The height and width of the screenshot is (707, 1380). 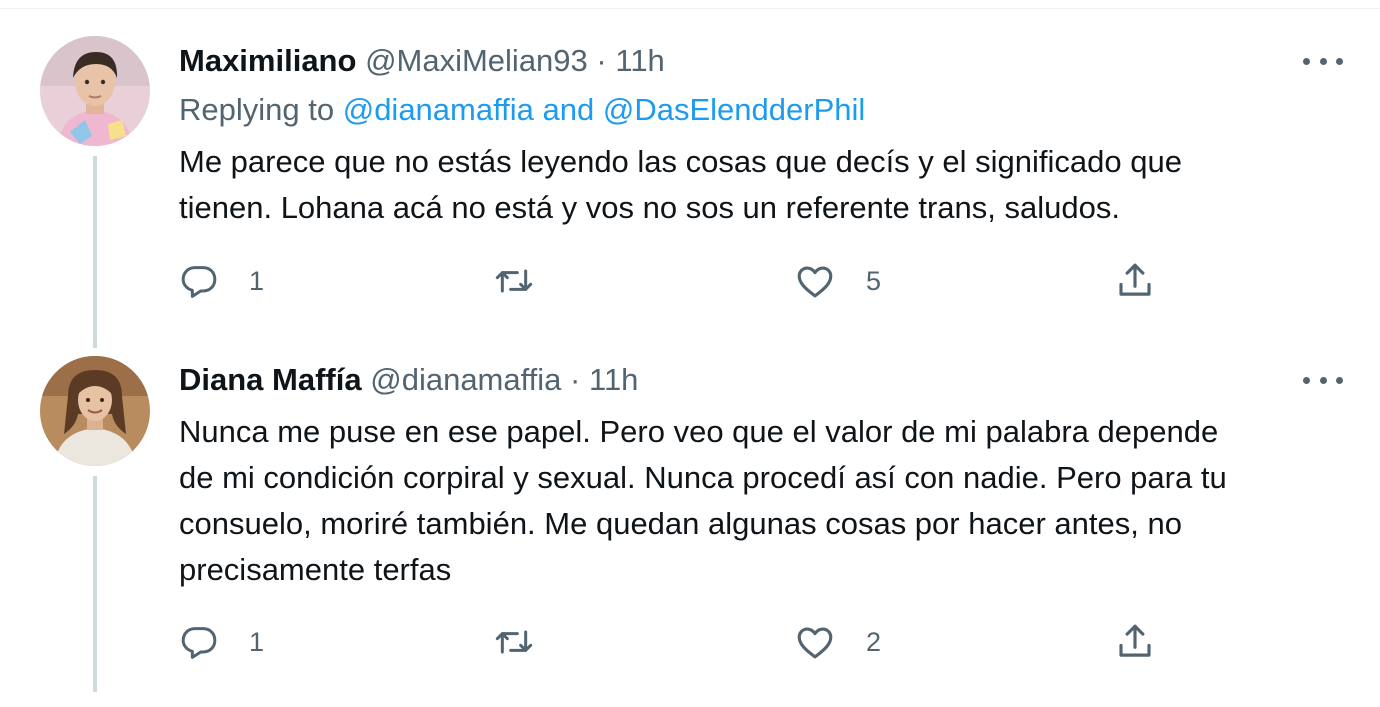 What do you see at coordinates (569, 109) in the screenshot?
I see `replying-and: and` at bounding box center [569, 109].